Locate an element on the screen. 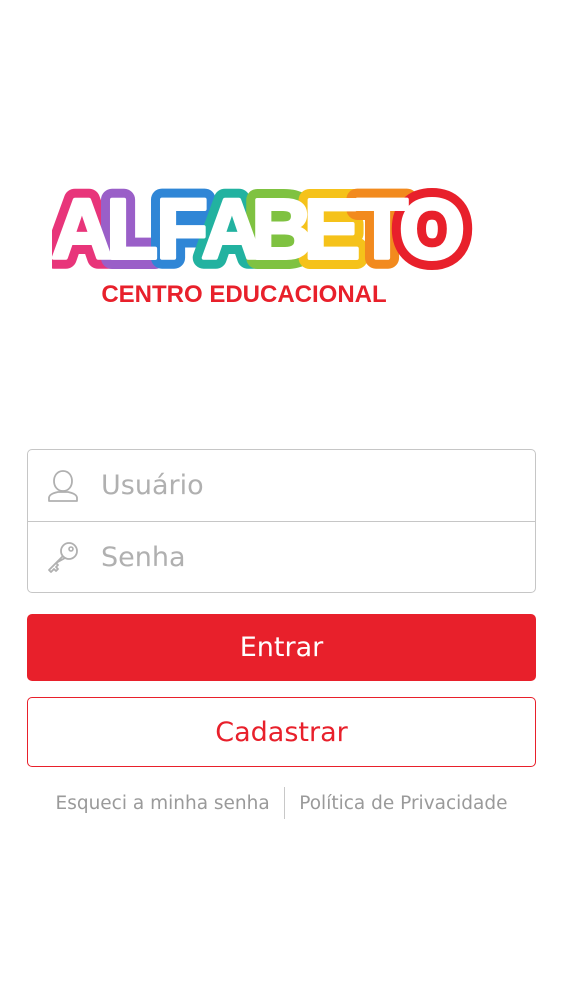  forgot-password-link: Esqueci a minha senha is located at coordinates (163, 803).